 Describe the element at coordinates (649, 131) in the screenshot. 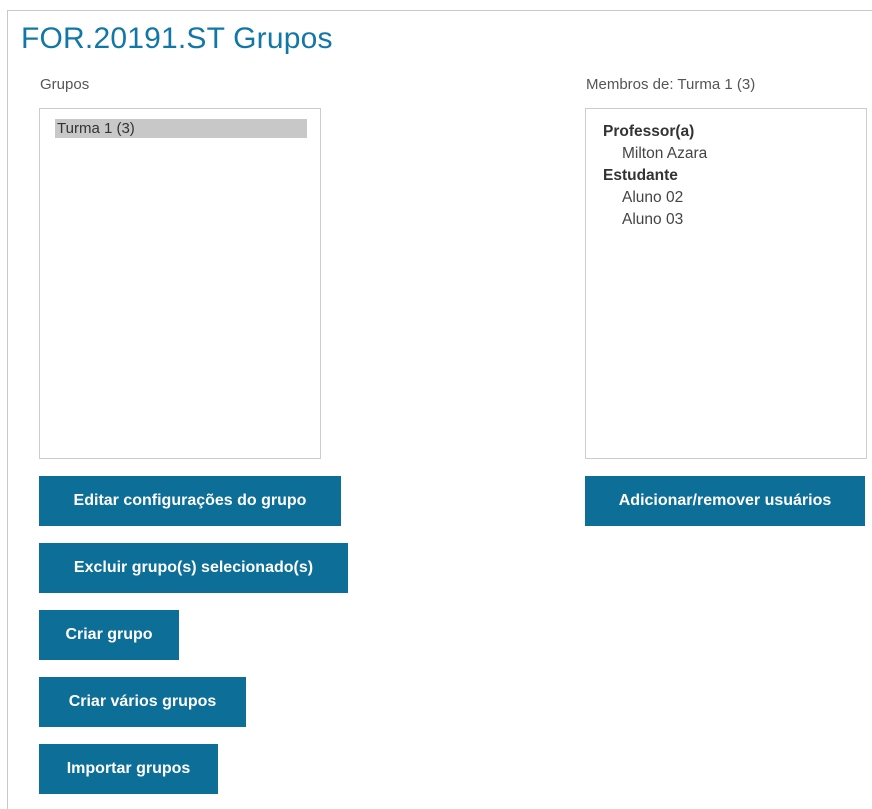

I see `role-header-professor: Professor(a)` at that location.